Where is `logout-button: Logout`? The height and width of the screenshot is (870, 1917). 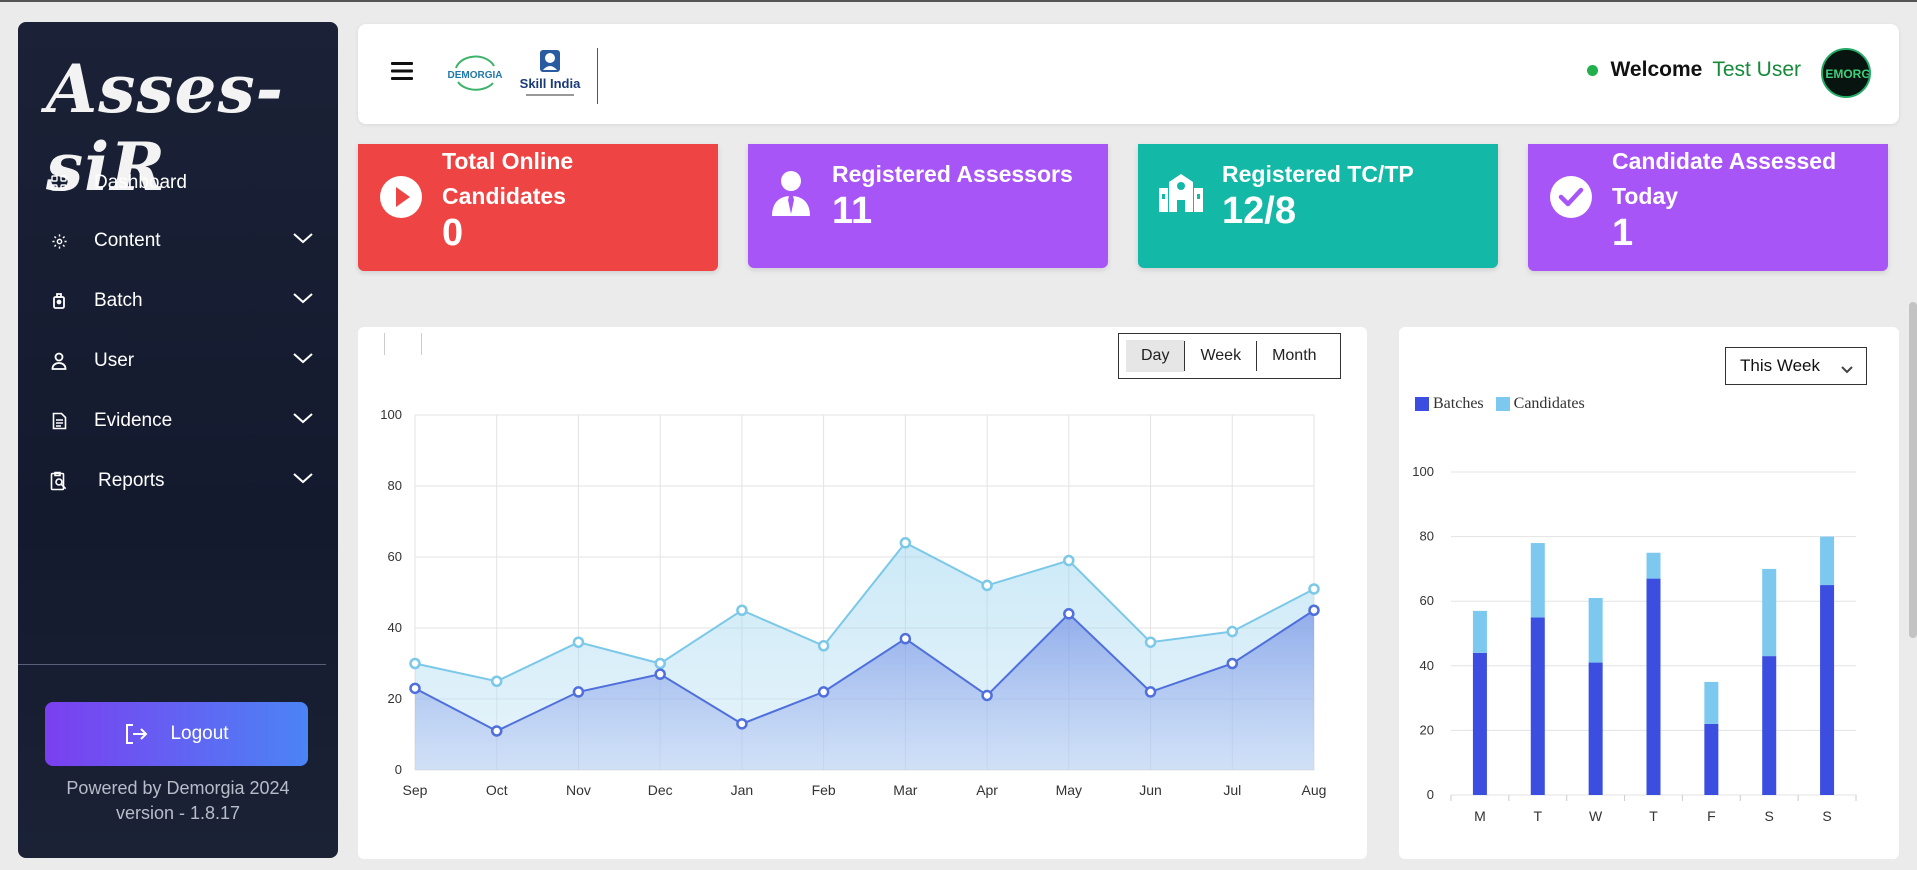
logout-button: Logout is located at coordinates (176, 734).